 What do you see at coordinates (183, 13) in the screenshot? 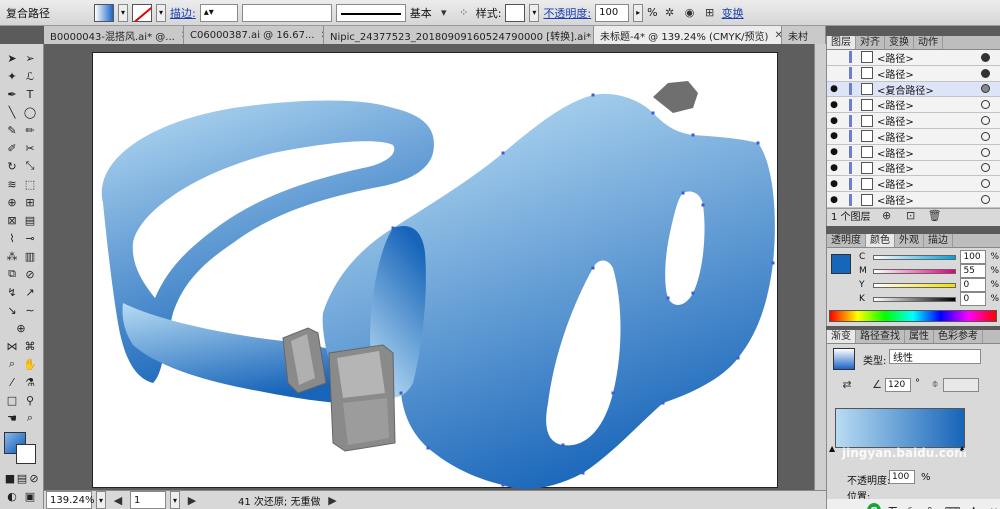
I see `stroke-link: 描边:` at bounding box center [183, 13].